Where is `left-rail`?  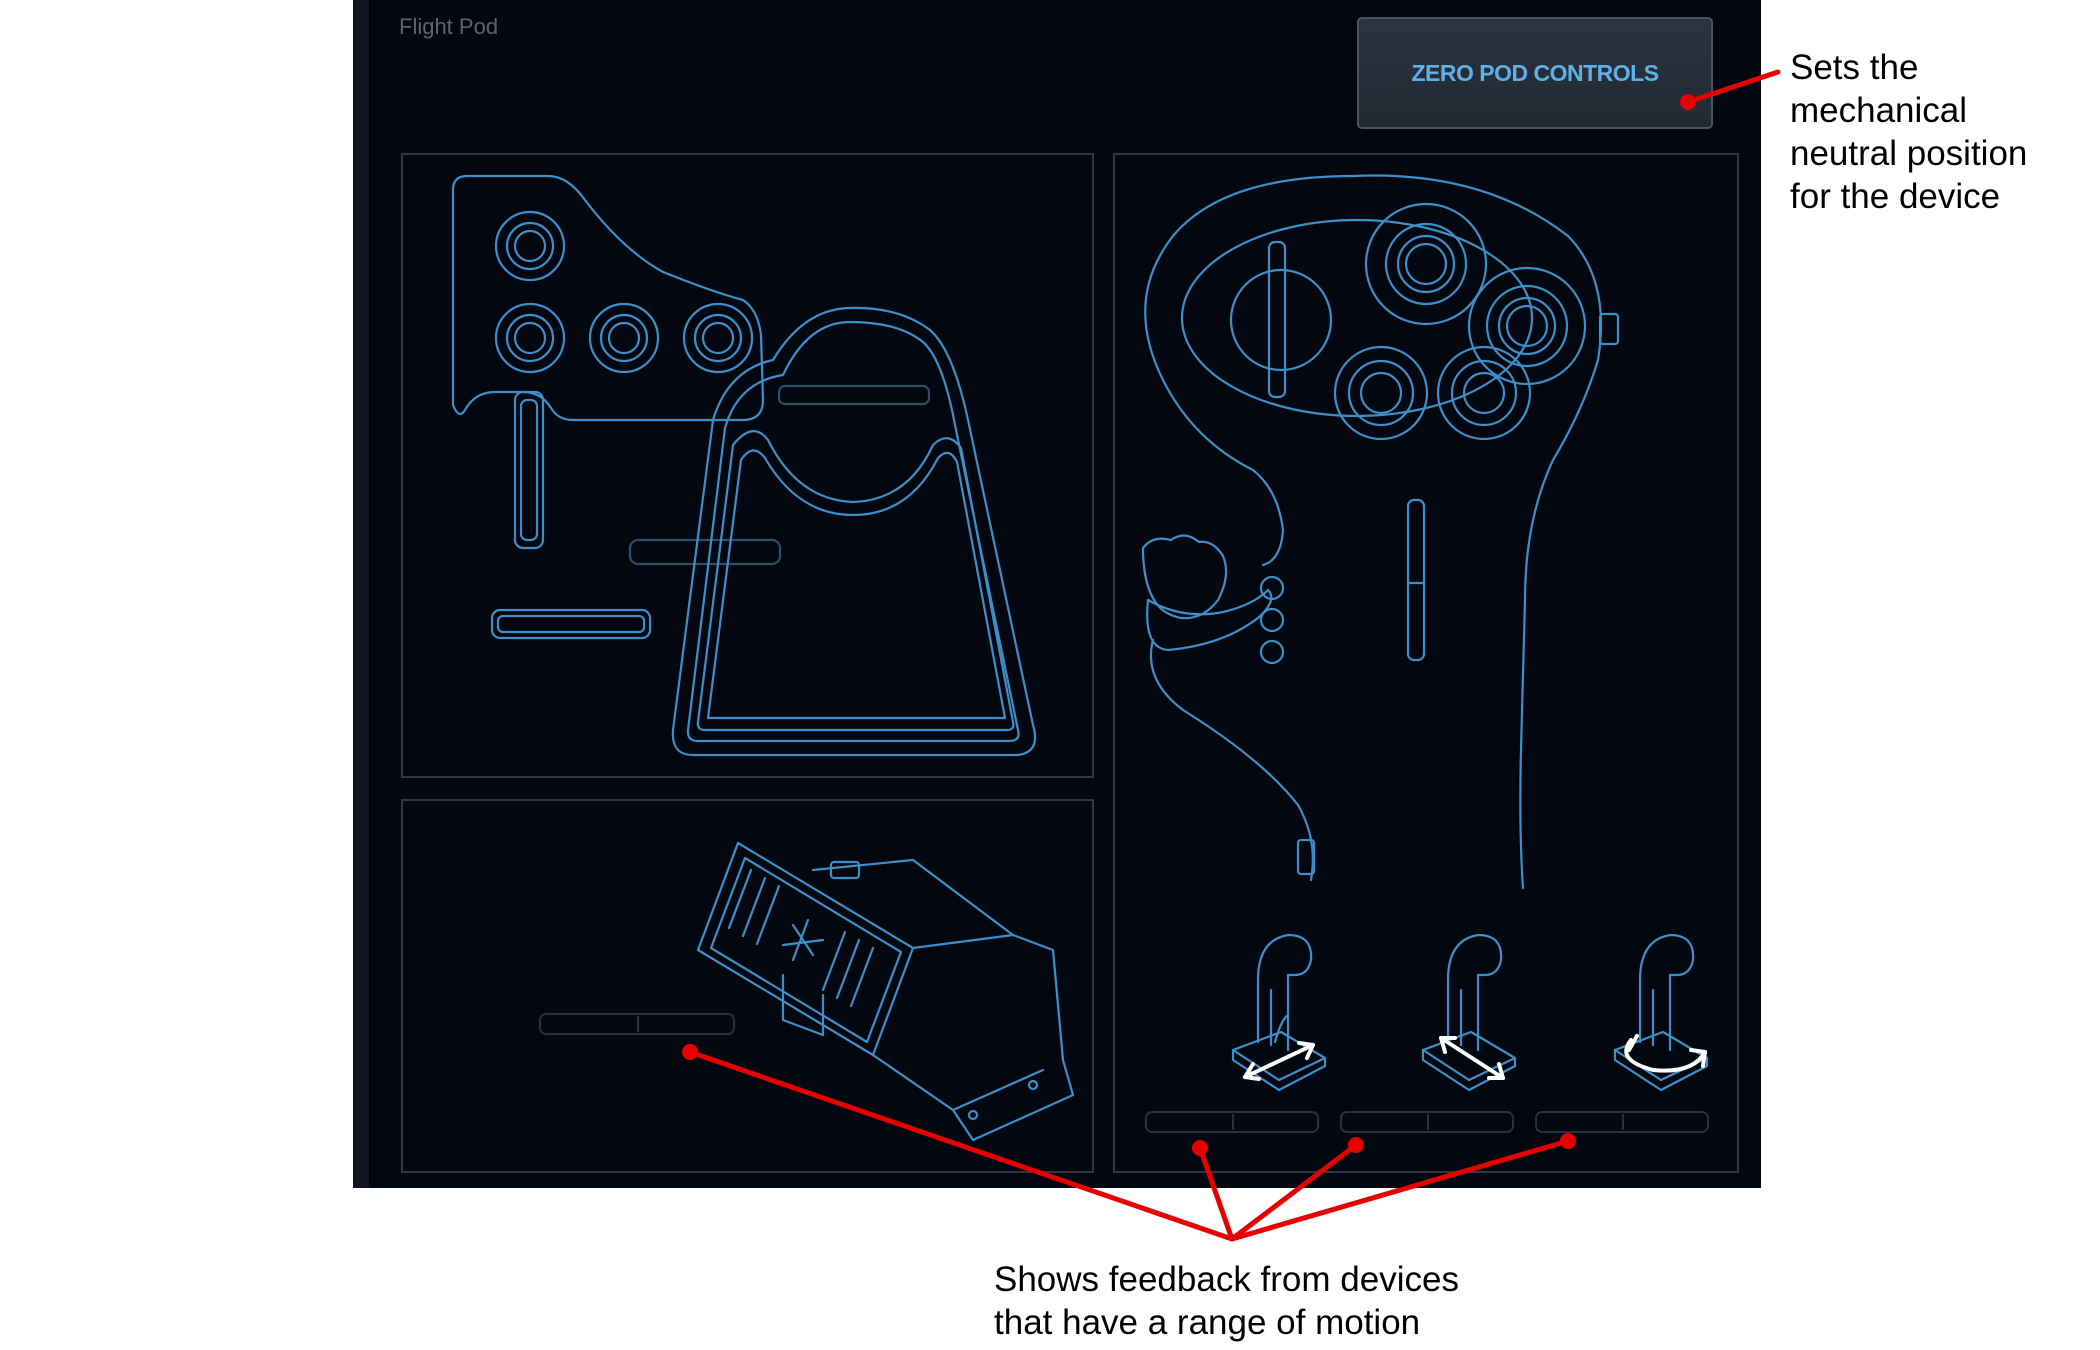
left-rail is located at coordinates (361, 594).